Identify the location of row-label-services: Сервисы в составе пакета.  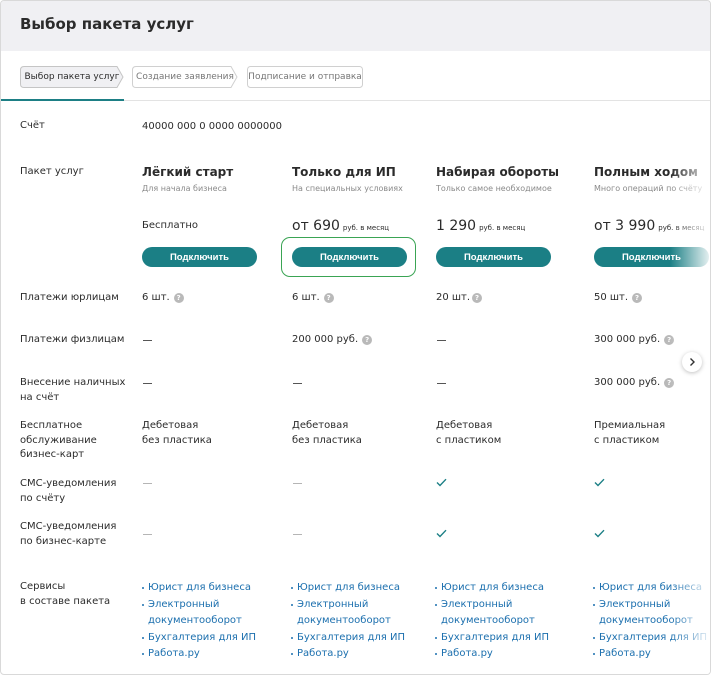
(65, 594).